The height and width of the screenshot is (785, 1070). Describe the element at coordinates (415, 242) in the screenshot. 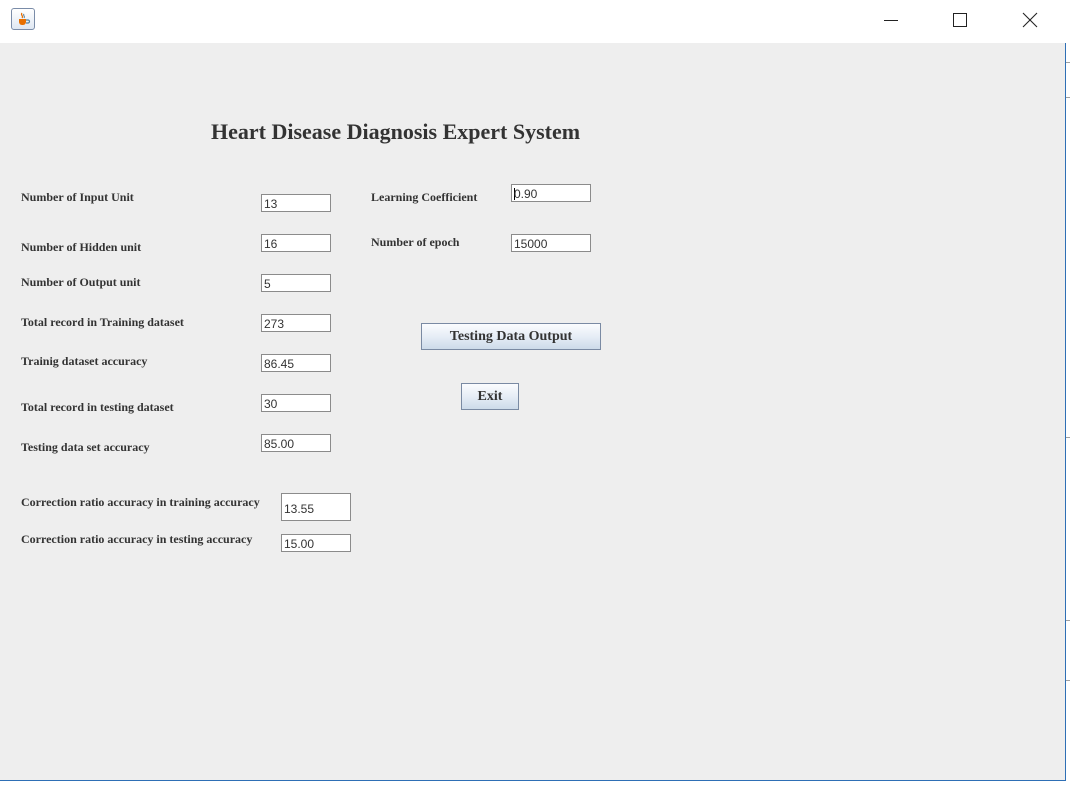

I see `epochs-label: Number of epoch` at that location.